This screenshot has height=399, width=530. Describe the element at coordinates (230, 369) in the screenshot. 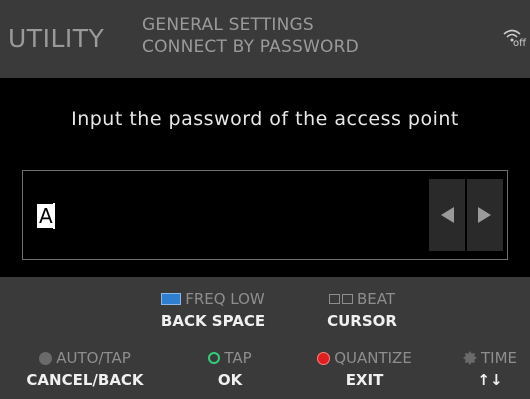

I see `ok-key: TAP OK` at that location.